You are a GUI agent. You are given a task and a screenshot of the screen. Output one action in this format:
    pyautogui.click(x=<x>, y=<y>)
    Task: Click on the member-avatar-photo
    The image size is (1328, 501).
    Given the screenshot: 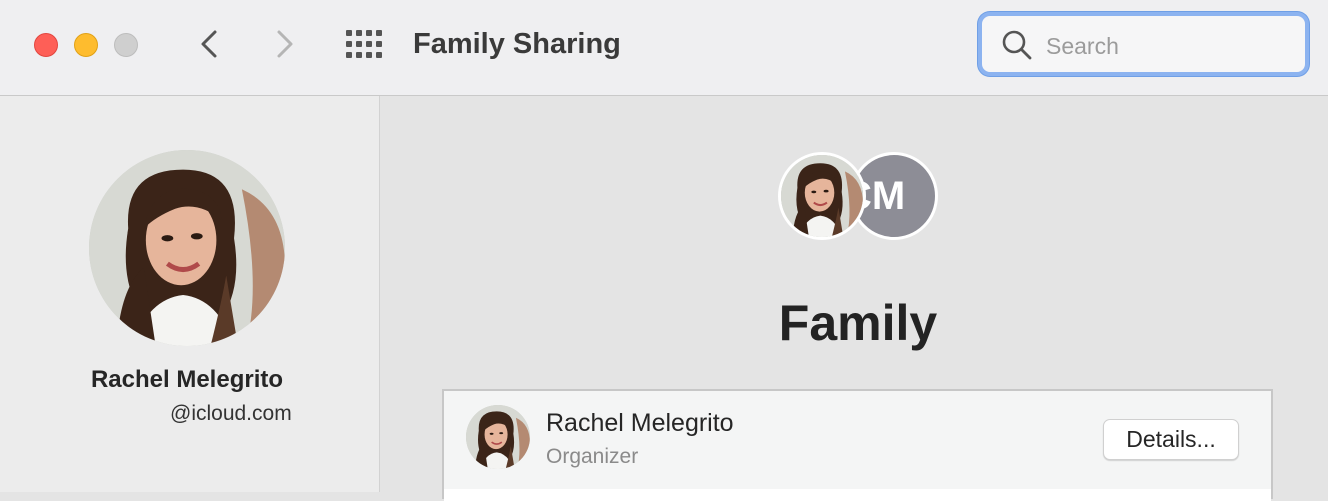 What is the action you would take?
    pyautogui.click(x=822, y=196)
    